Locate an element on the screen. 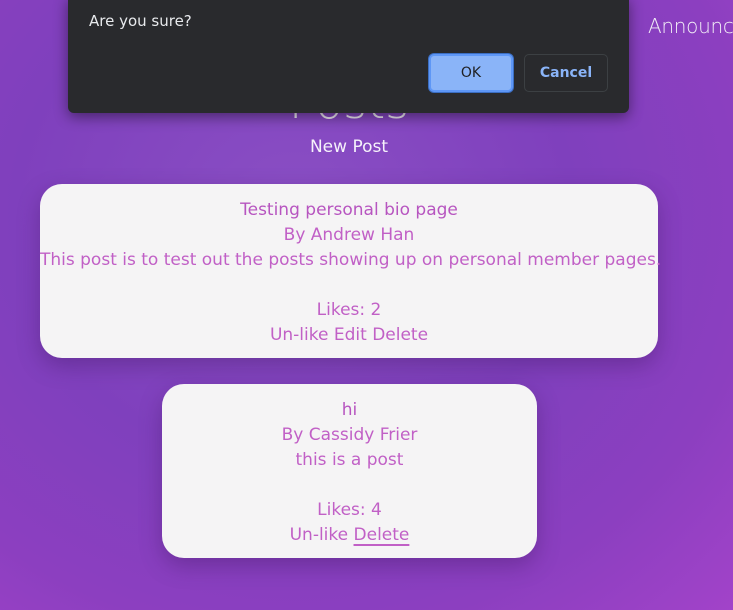  nav-link-announcements: Announce is located at coordinates (690, 26).